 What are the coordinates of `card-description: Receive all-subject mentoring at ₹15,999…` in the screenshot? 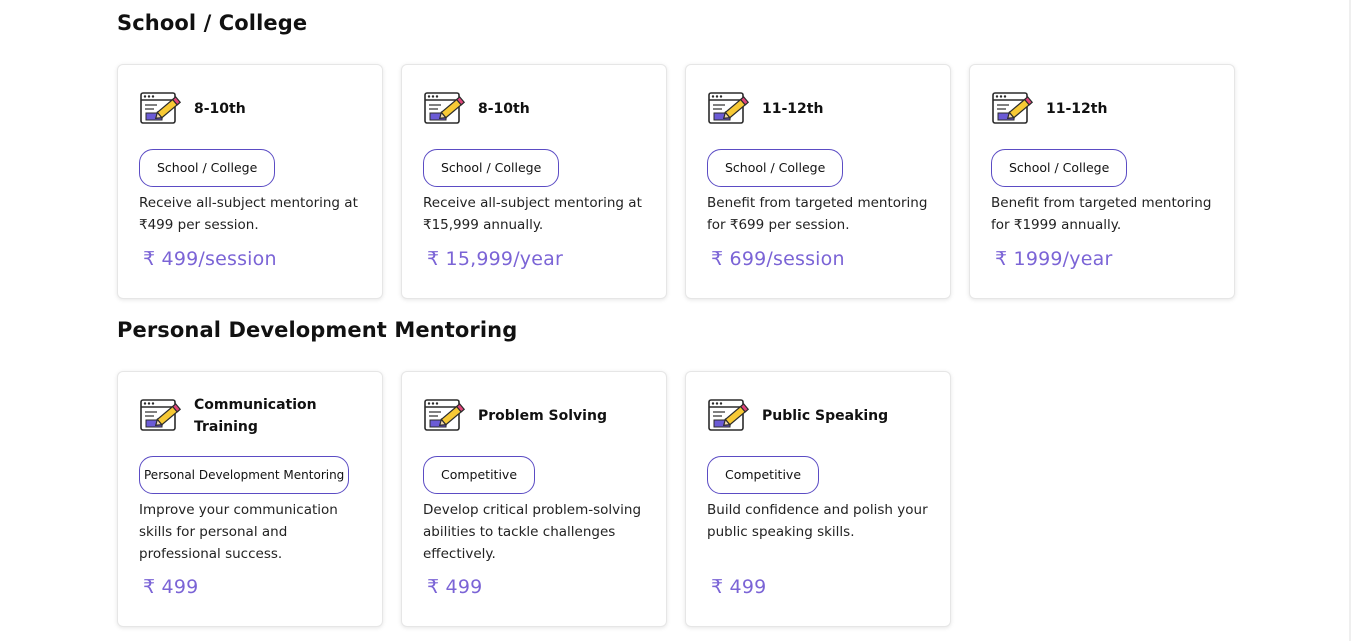 It's located at (532, 214).